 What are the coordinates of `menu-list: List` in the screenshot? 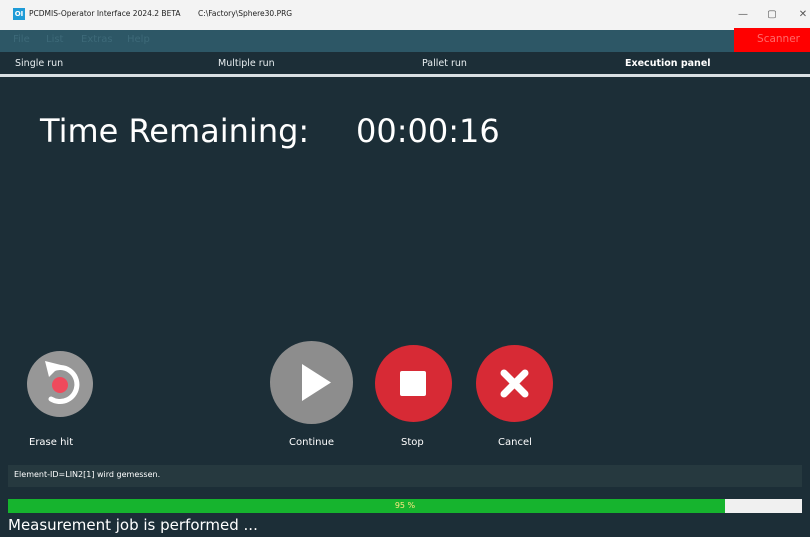 It's located at (54, 39).